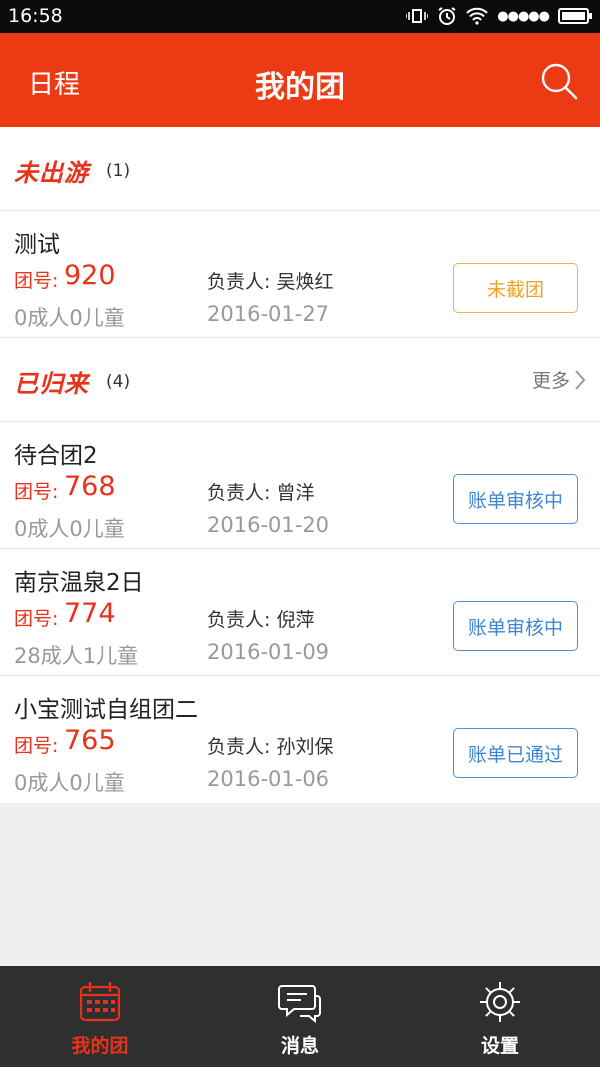  Describe the element at coordinates (37, 245) in the screenshot. I see `group-name: 测试` at that location.